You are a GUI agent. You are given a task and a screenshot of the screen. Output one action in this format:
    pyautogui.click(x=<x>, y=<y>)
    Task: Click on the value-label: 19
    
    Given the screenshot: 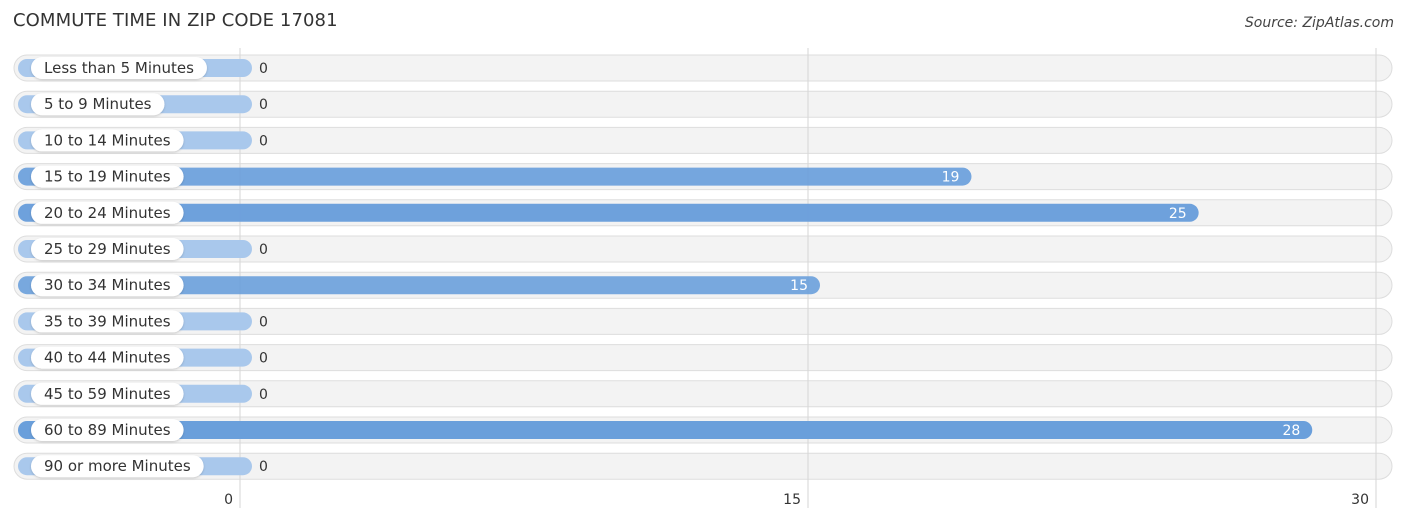 What is the action you would take?
    pyautogui.click(x=951, y=178)
    